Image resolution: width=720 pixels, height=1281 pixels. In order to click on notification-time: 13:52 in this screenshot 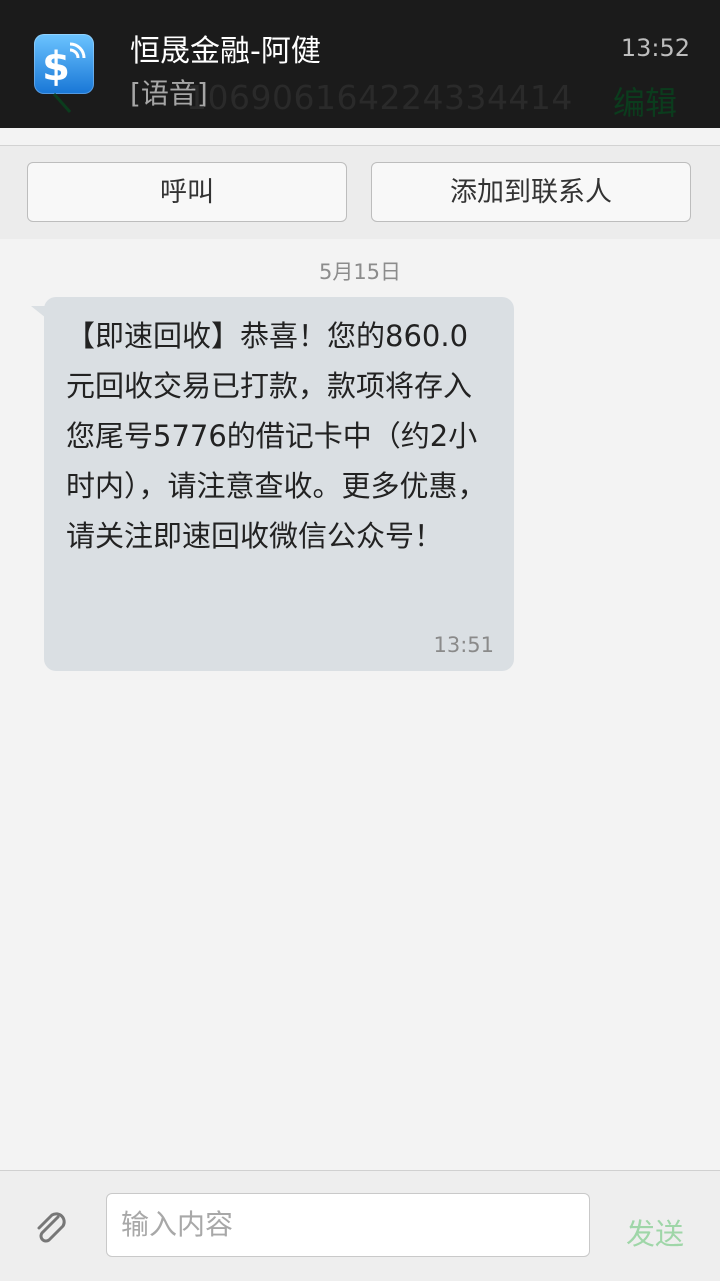, I will do `click(655, 48)`.